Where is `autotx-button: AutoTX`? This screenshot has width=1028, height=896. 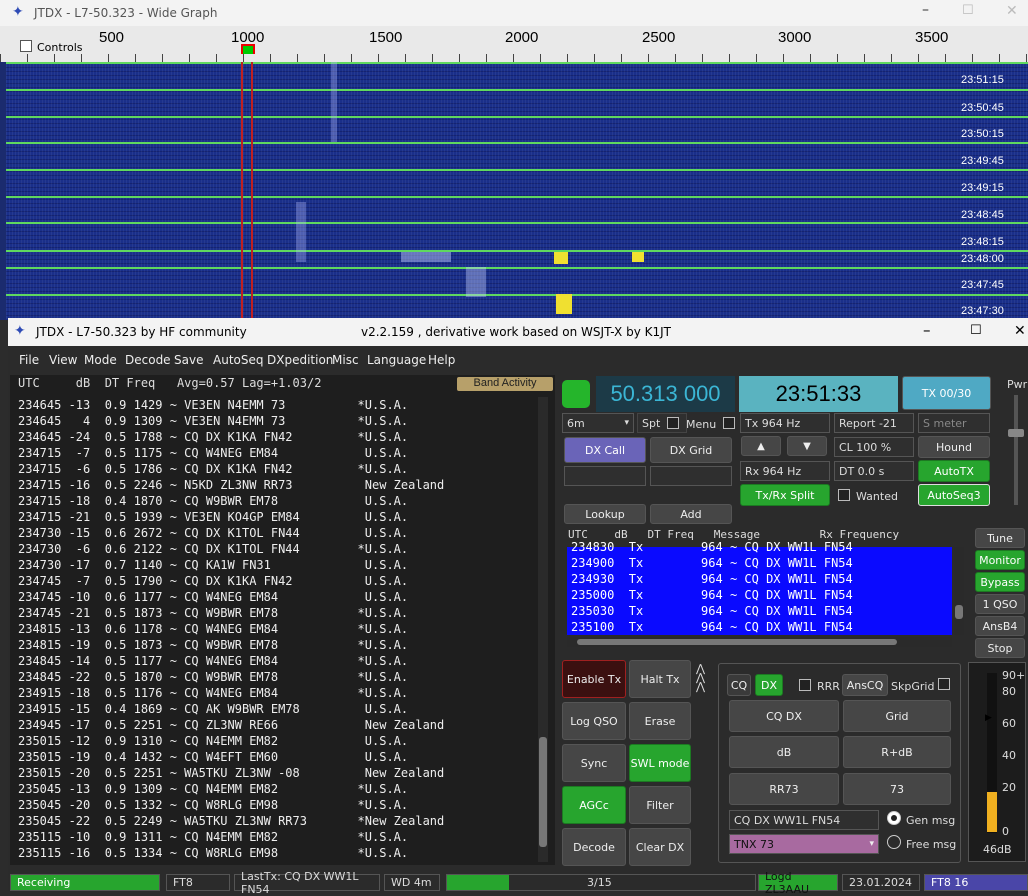
autotx-button: AutoTX is located at coordinates (954, 471).